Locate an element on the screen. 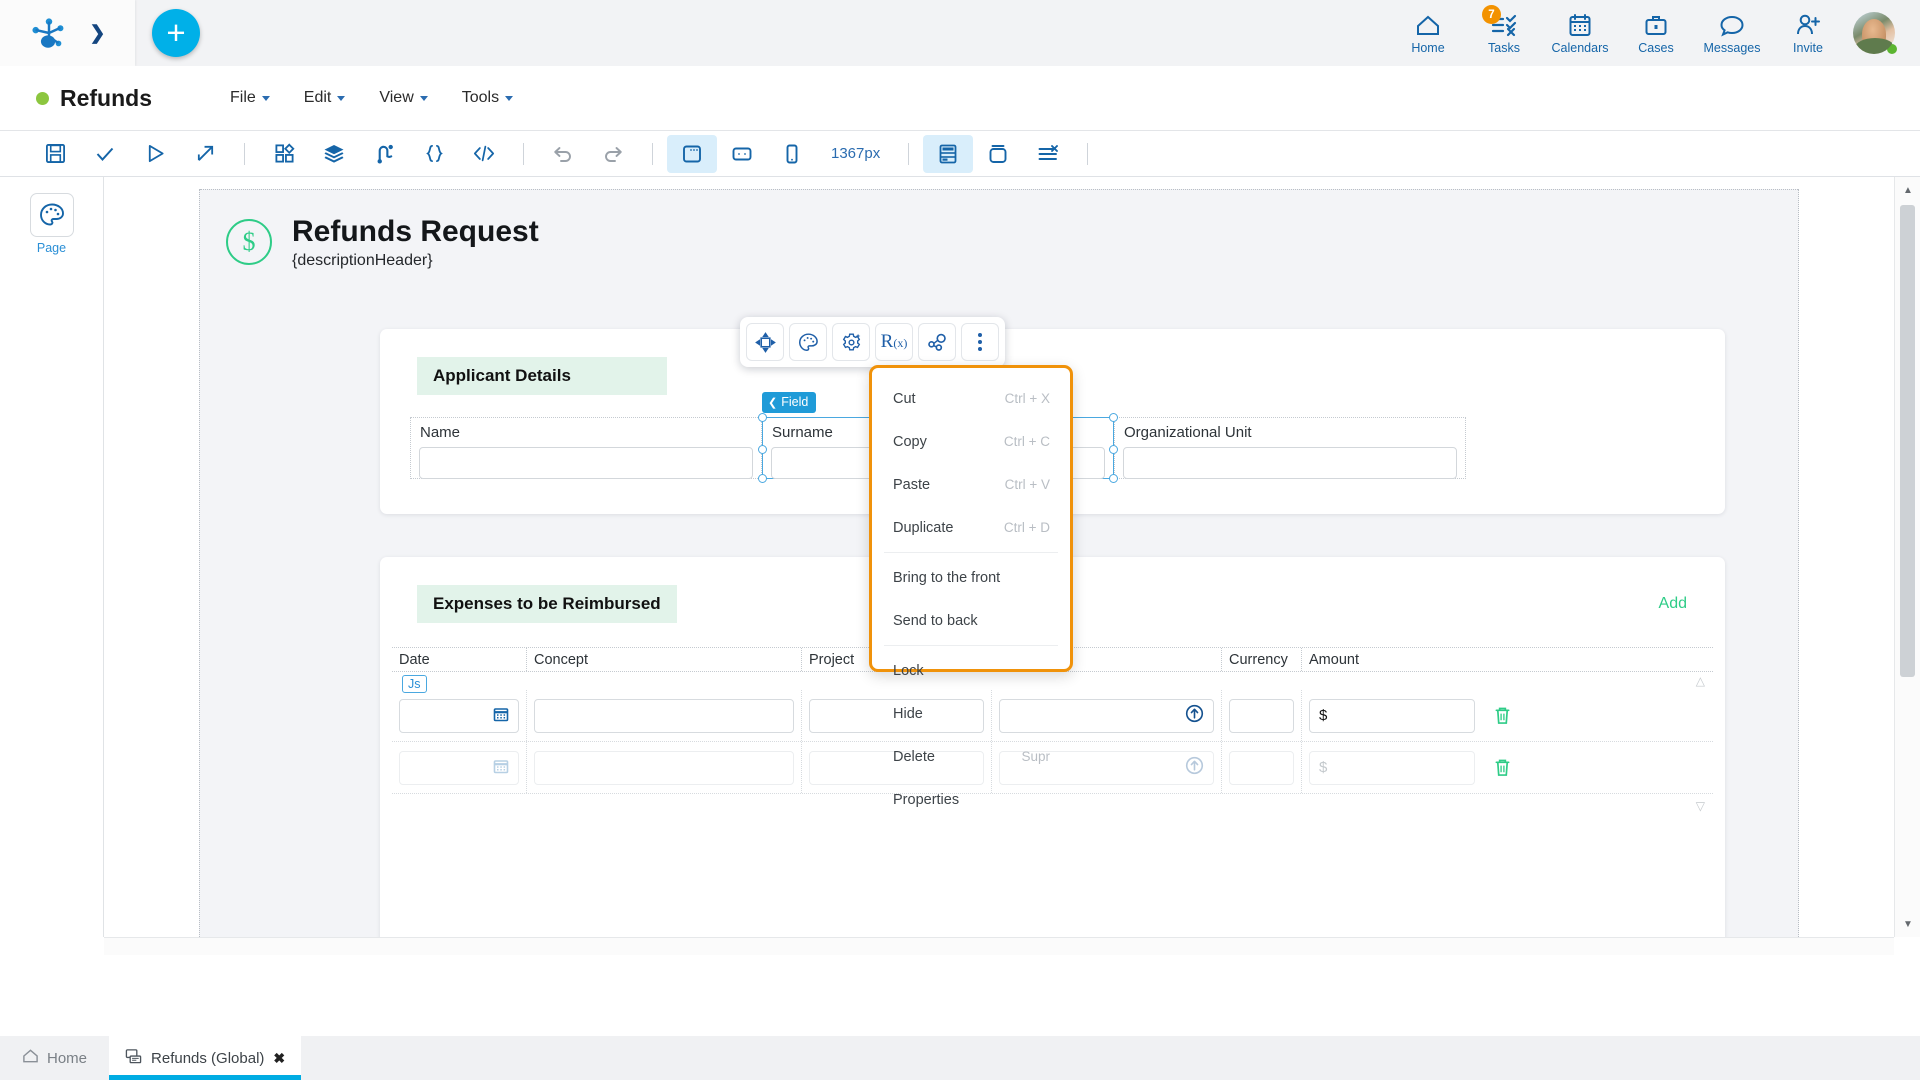 This screenshot has height=1080, width=1920. redo-icon is located at coordinates (613, 154).